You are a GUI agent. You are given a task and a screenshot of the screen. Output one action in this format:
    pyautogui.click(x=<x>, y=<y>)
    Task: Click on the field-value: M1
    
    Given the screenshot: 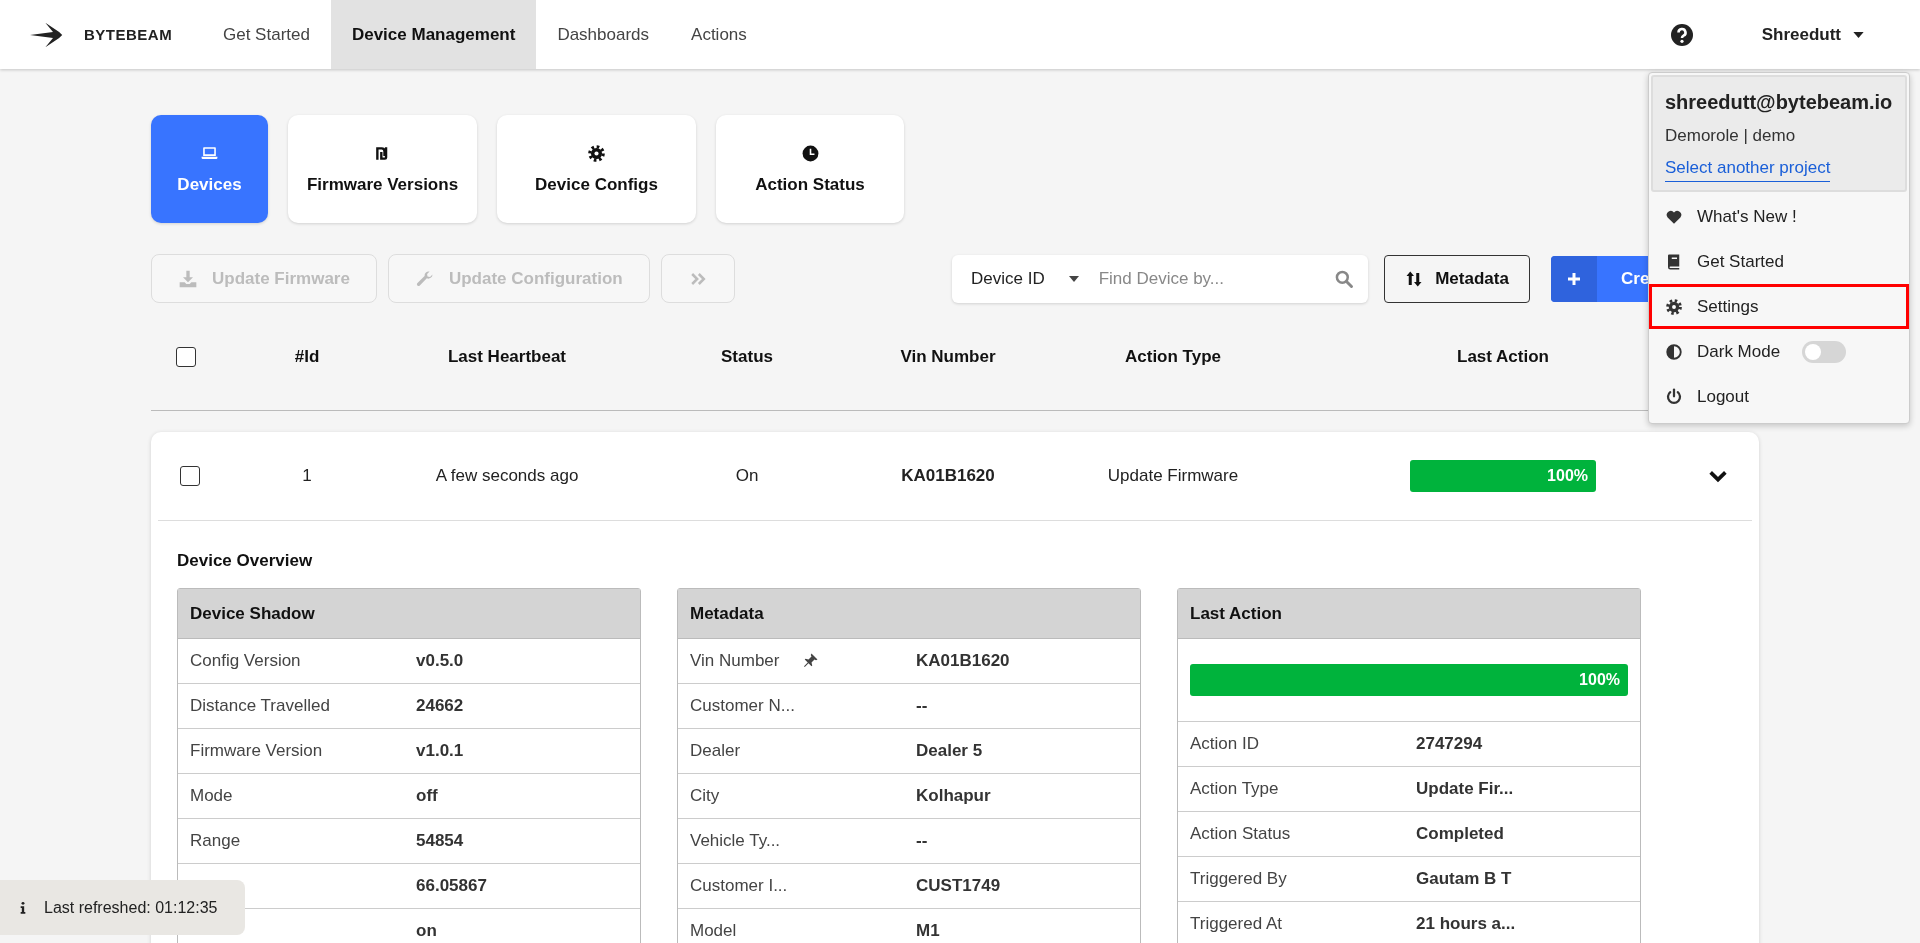 What is the action you would take?
    pyautogui.click(x=928, y=931)
    